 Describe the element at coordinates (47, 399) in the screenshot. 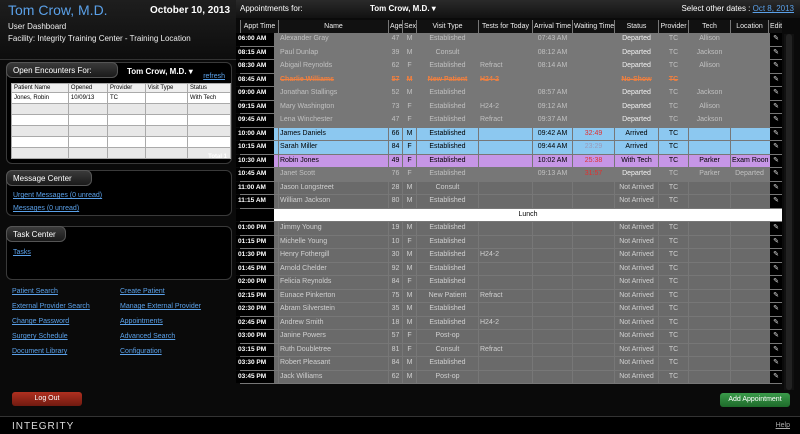

I see `logout-button: Log Out` at that location.